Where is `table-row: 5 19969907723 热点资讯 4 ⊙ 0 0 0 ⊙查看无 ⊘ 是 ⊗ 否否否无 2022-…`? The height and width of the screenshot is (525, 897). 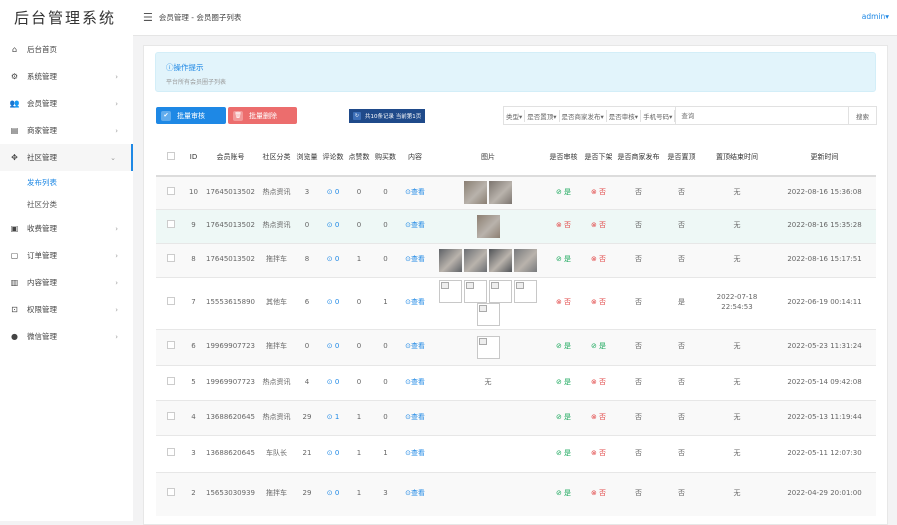
table-row: 5 19969907723 热点资讯 4 ⊙ 0 0 0 ⊙查看无 ⊘ 是 ⊗ 否否否无 2022-… is located at coordinates (516, 382).